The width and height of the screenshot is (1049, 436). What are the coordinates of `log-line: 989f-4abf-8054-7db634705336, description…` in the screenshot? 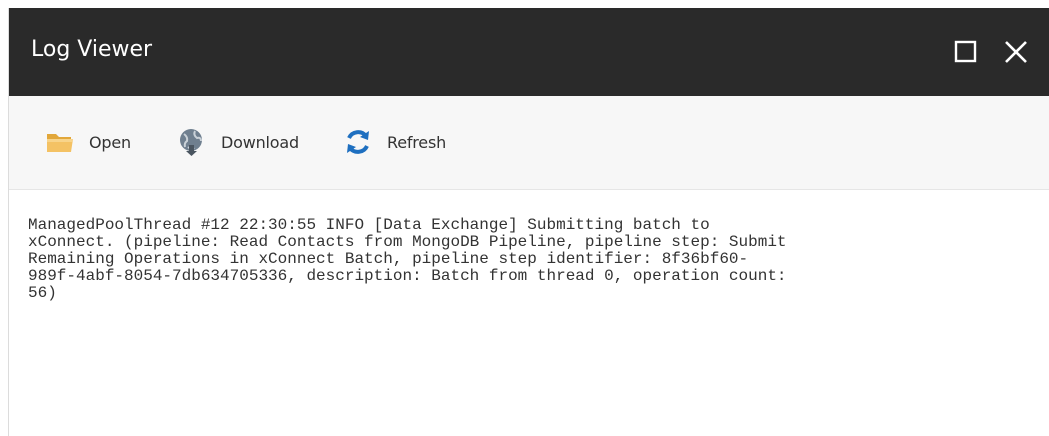 It's located at (407, 276).